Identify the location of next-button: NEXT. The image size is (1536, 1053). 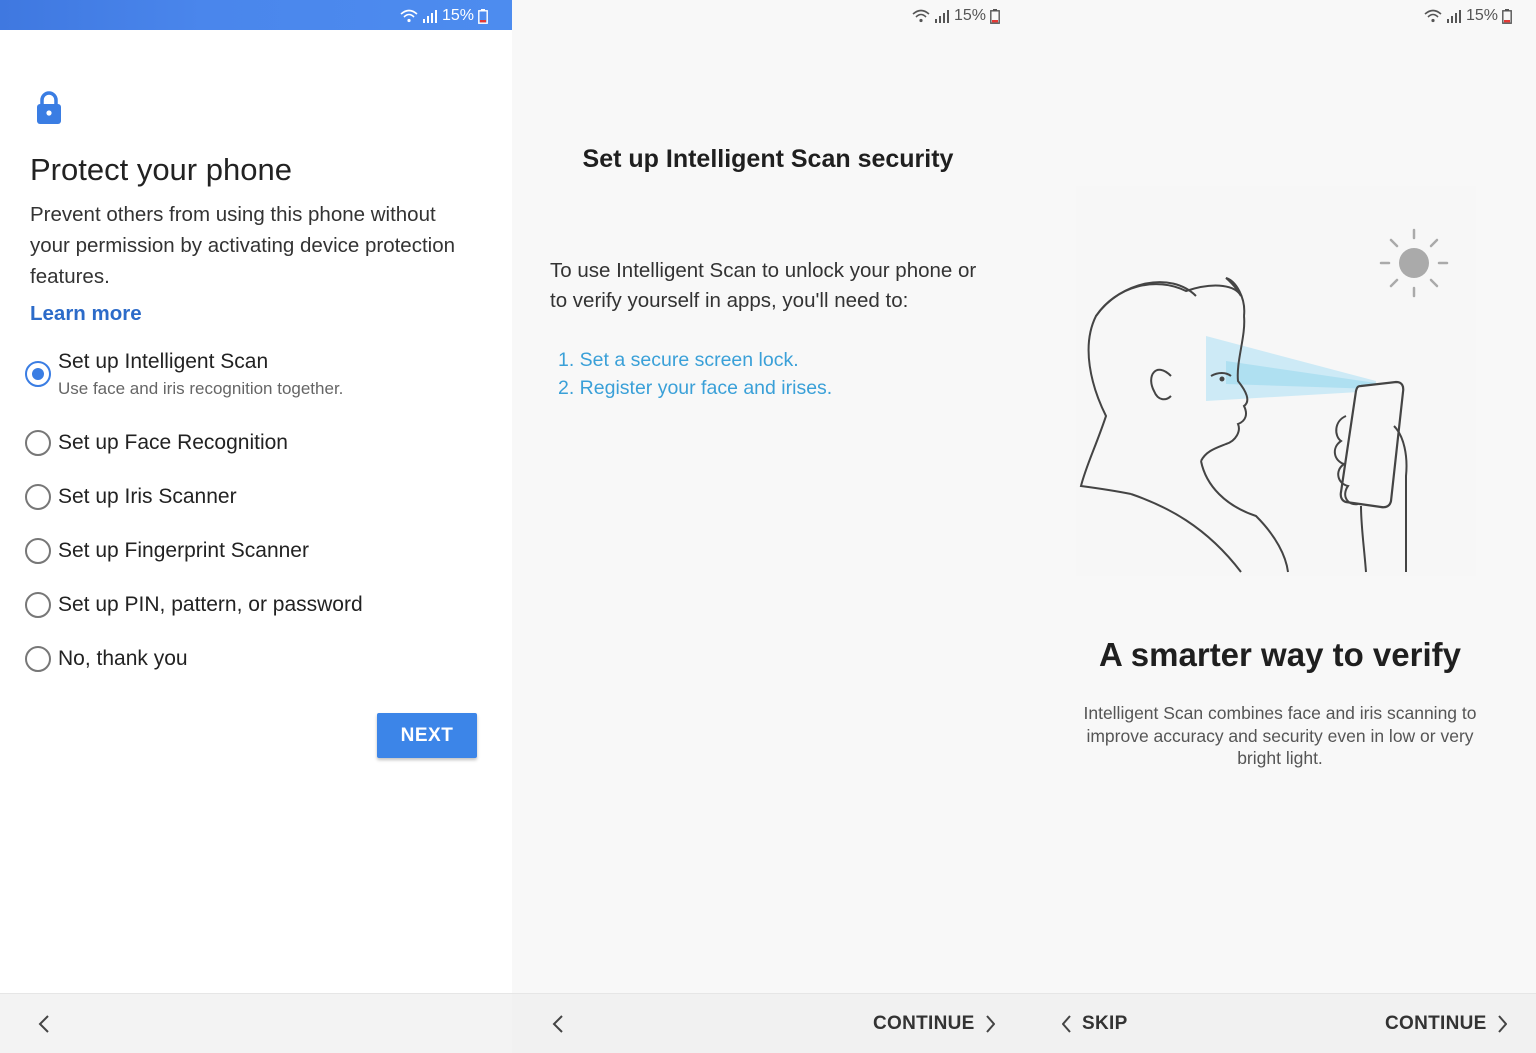
(427, 735).